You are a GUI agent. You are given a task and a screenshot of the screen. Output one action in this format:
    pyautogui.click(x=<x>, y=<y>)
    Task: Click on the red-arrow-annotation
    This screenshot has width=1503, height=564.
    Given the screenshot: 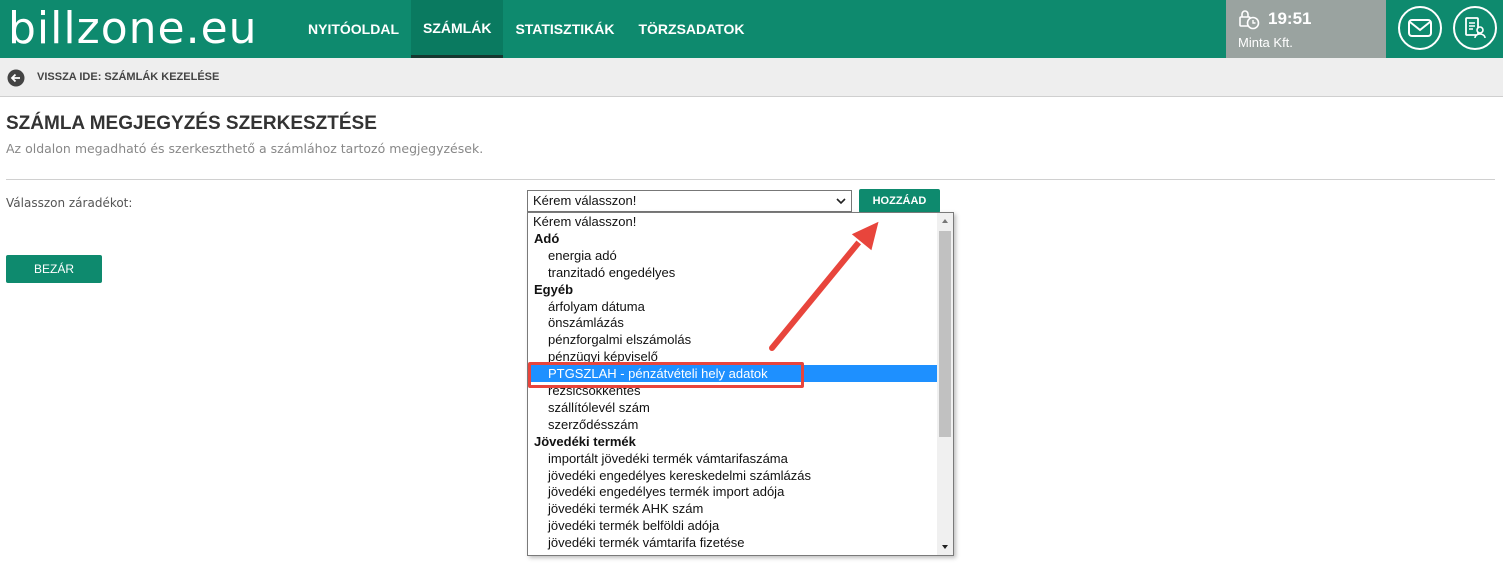 What is the action you would take?
    pyautogui.click(x=824, y=285)
    